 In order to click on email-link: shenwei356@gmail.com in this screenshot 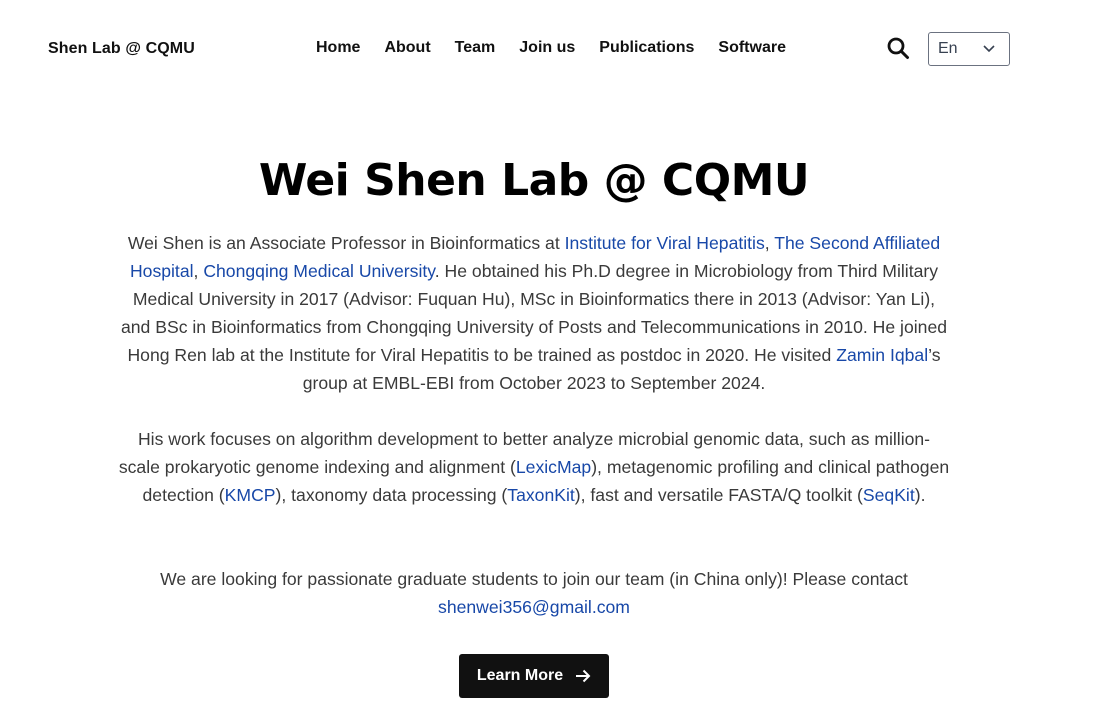, I will do `click(534, 607)`.